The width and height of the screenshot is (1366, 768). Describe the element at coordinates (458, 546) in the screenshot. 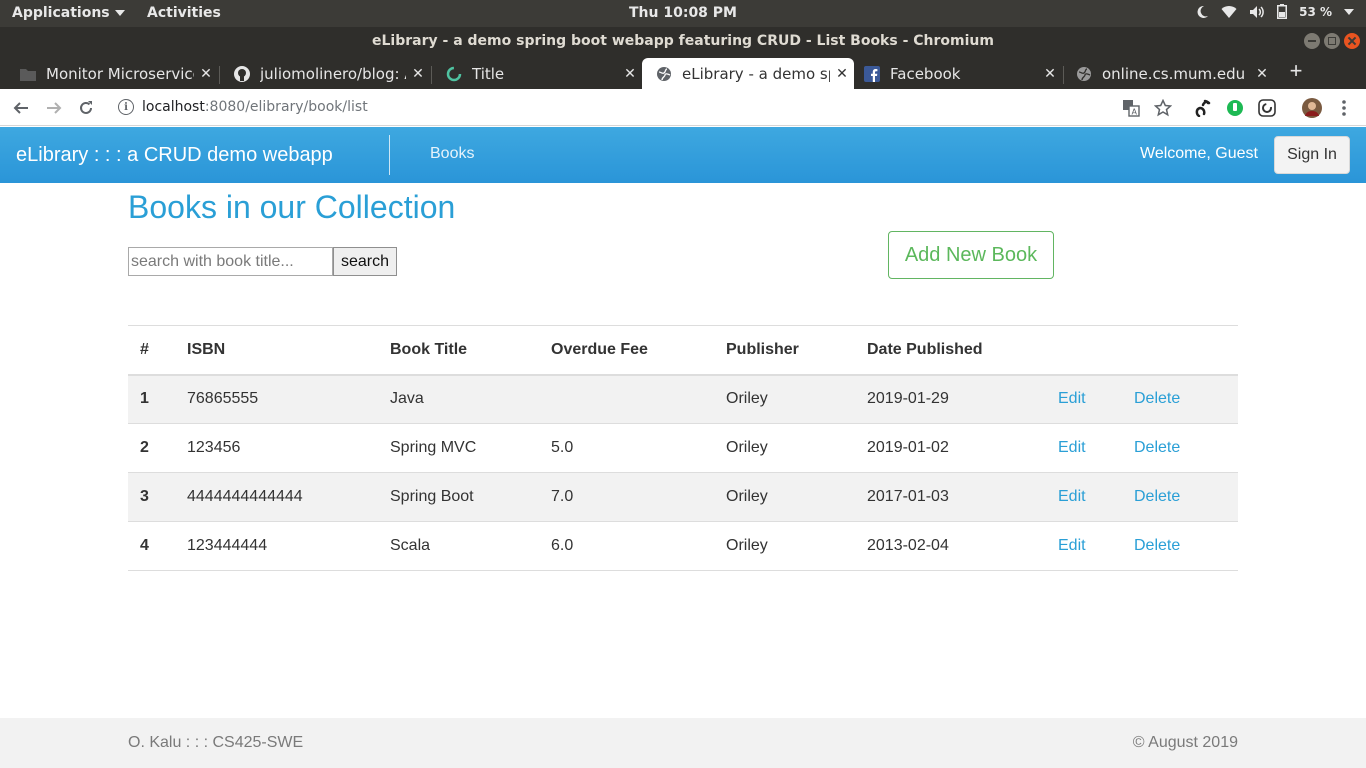

I see `cell-title: Scala` at that location.